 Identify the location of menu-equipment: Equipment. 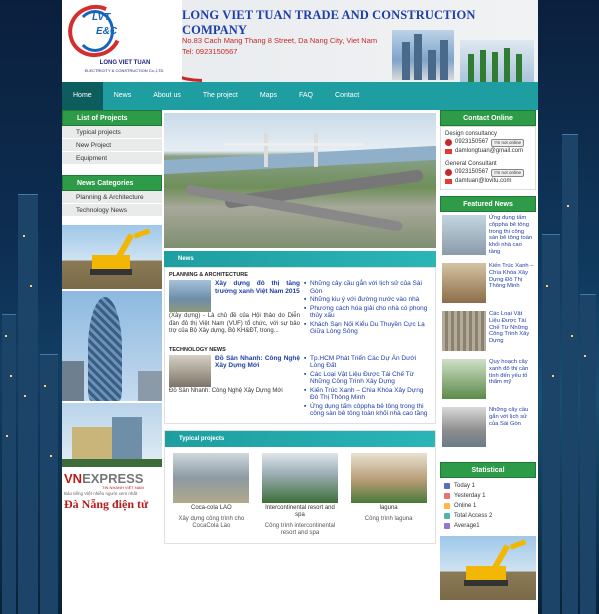
(112, 158).